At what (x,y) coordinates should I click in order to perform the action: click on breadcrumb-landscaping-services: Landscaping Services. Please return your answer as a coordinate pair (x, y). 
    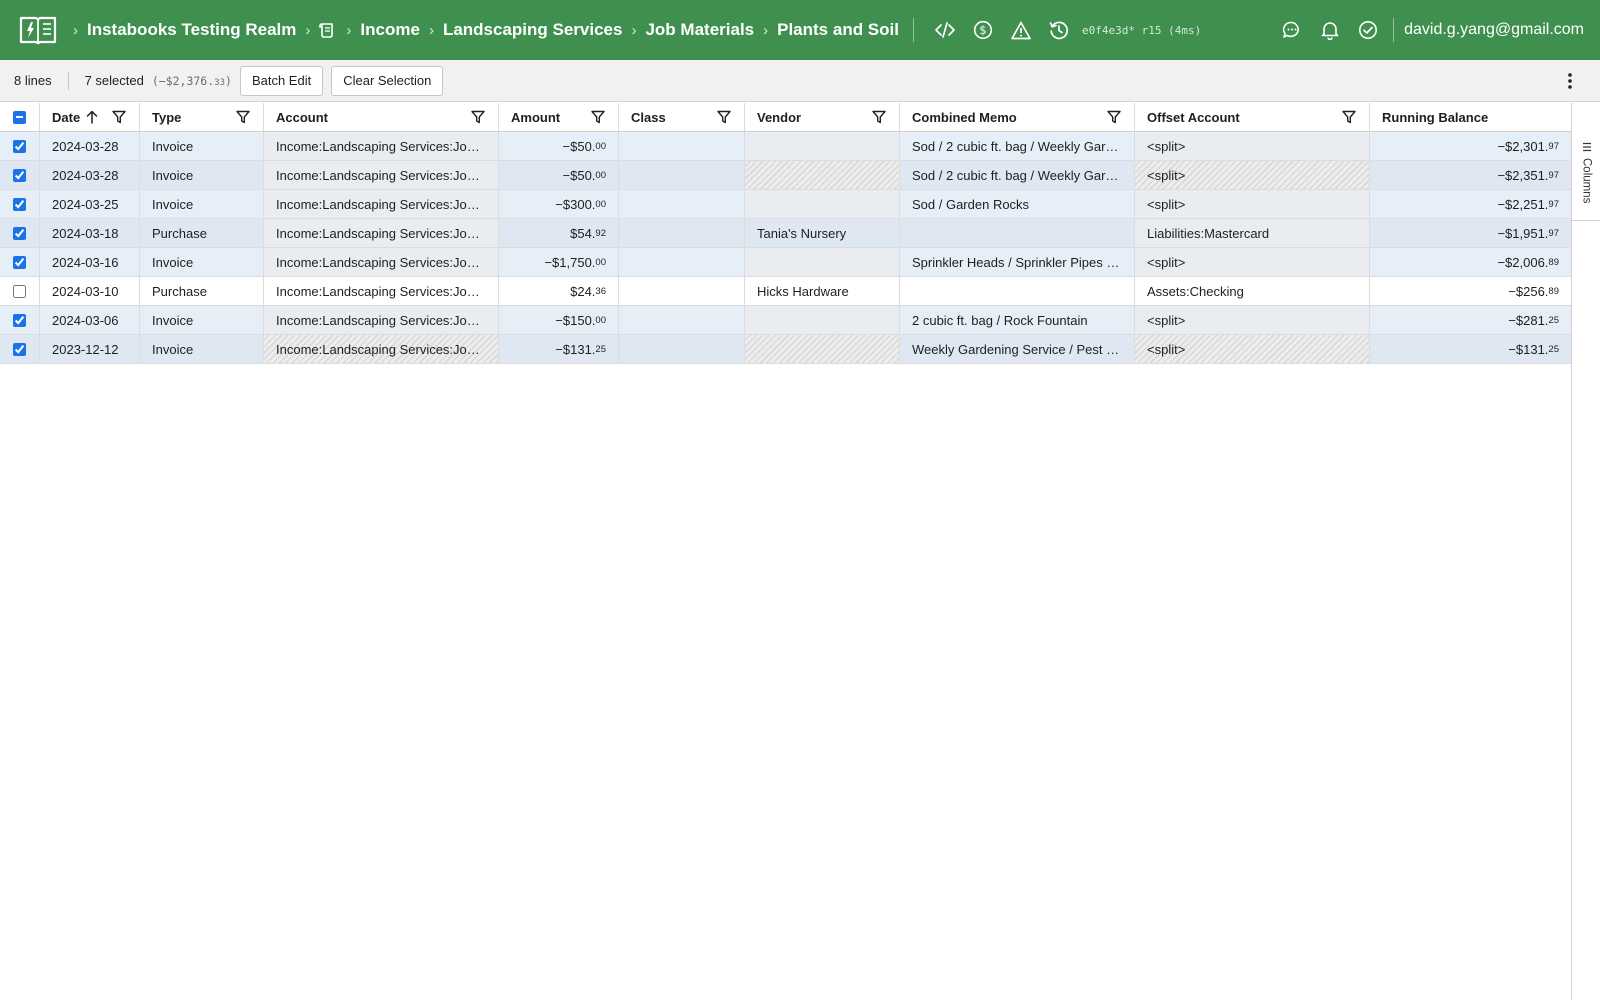
    Looking at the image, I should click on (533, 30).